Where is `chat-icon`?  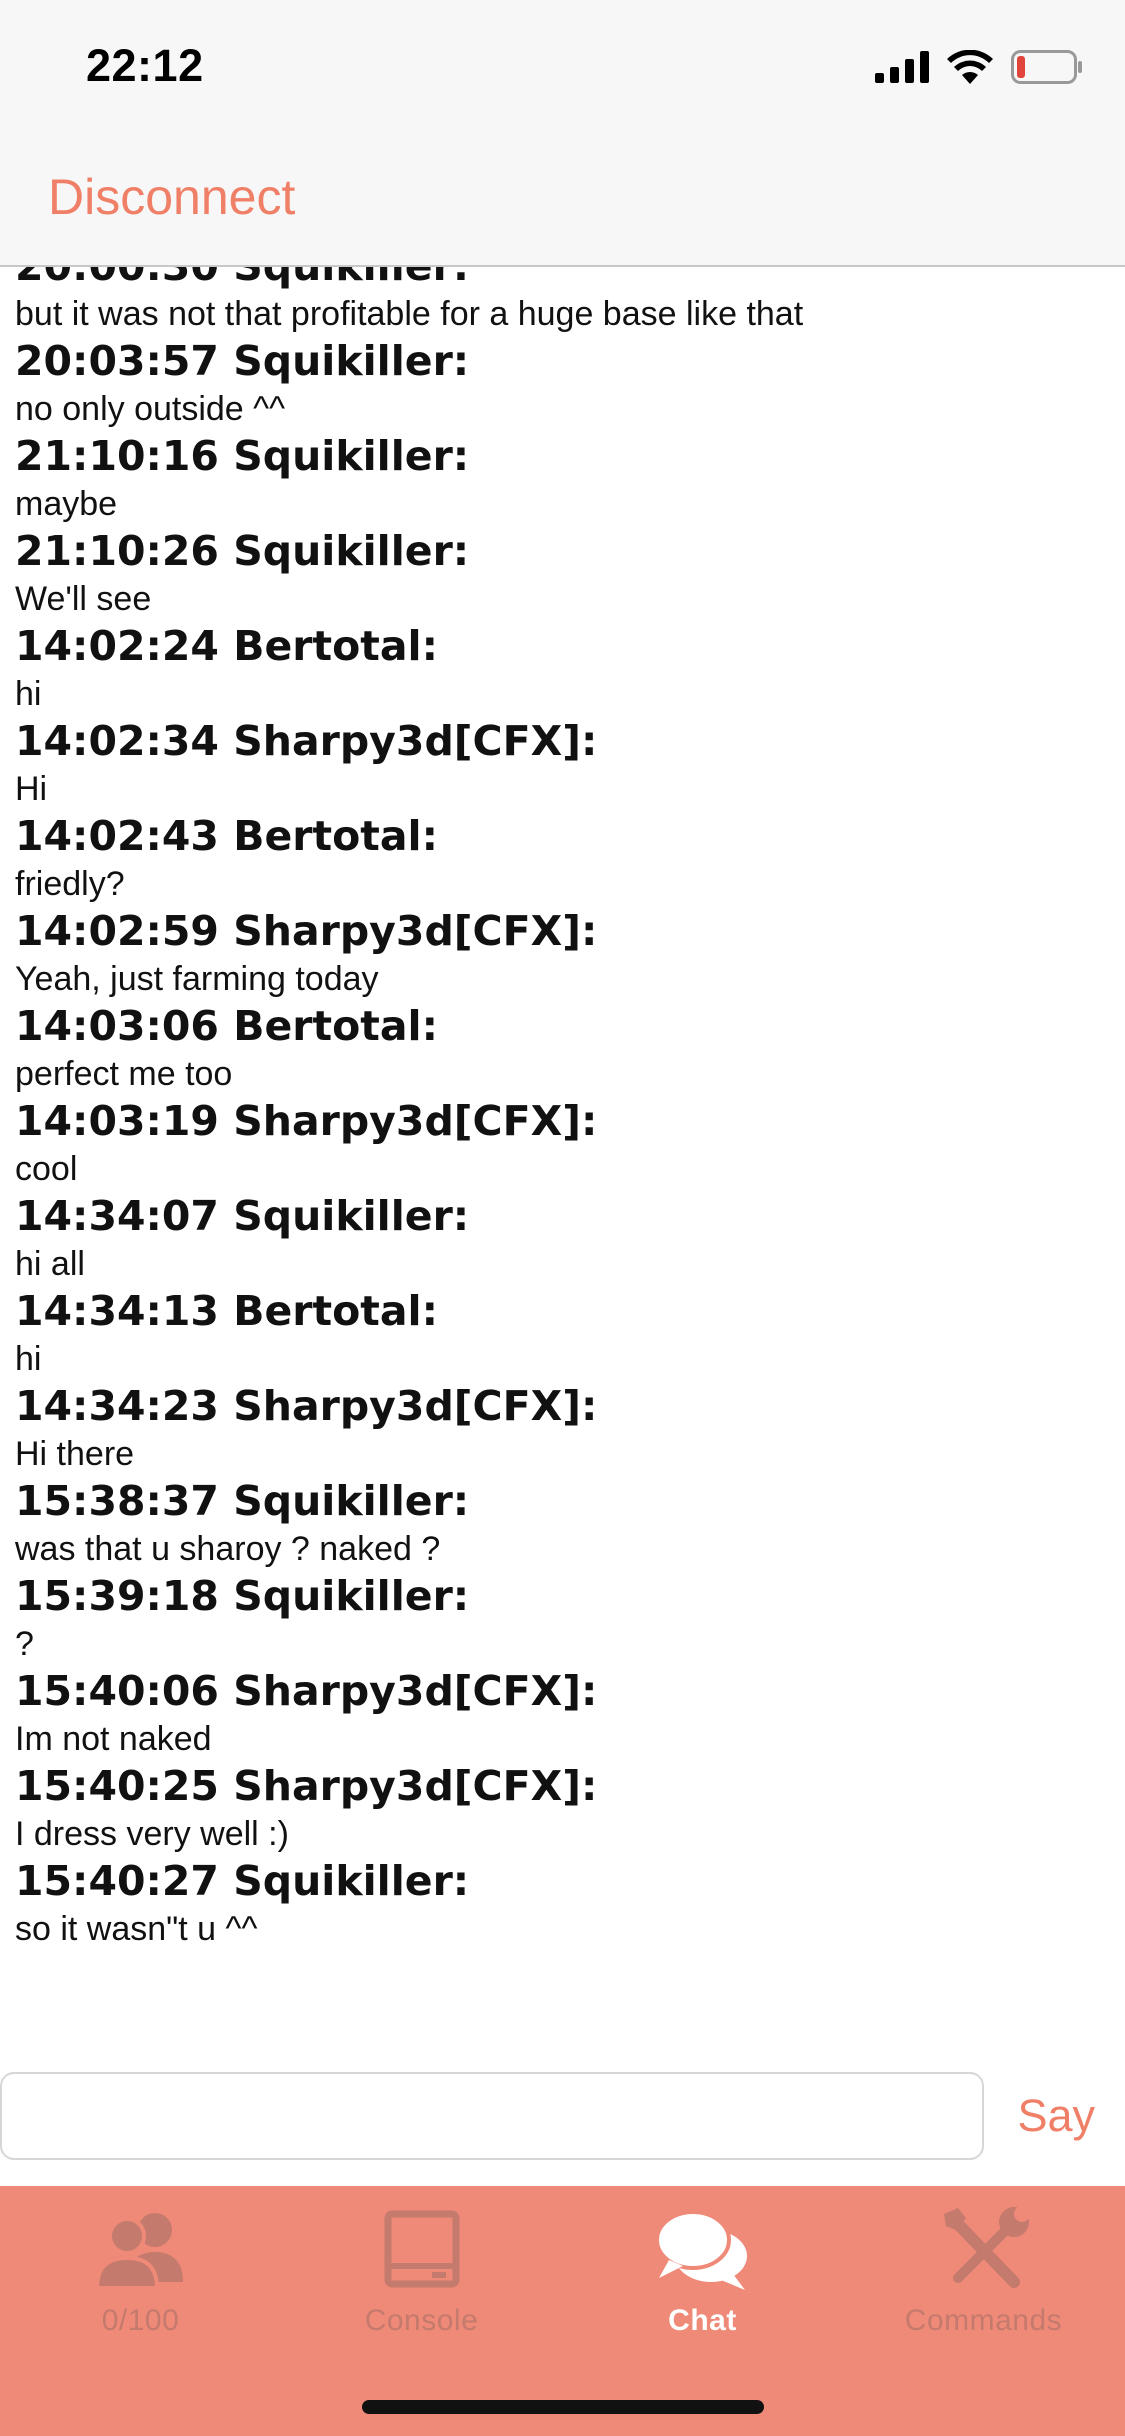 chat-icon is located at coordinates (700, 2250).